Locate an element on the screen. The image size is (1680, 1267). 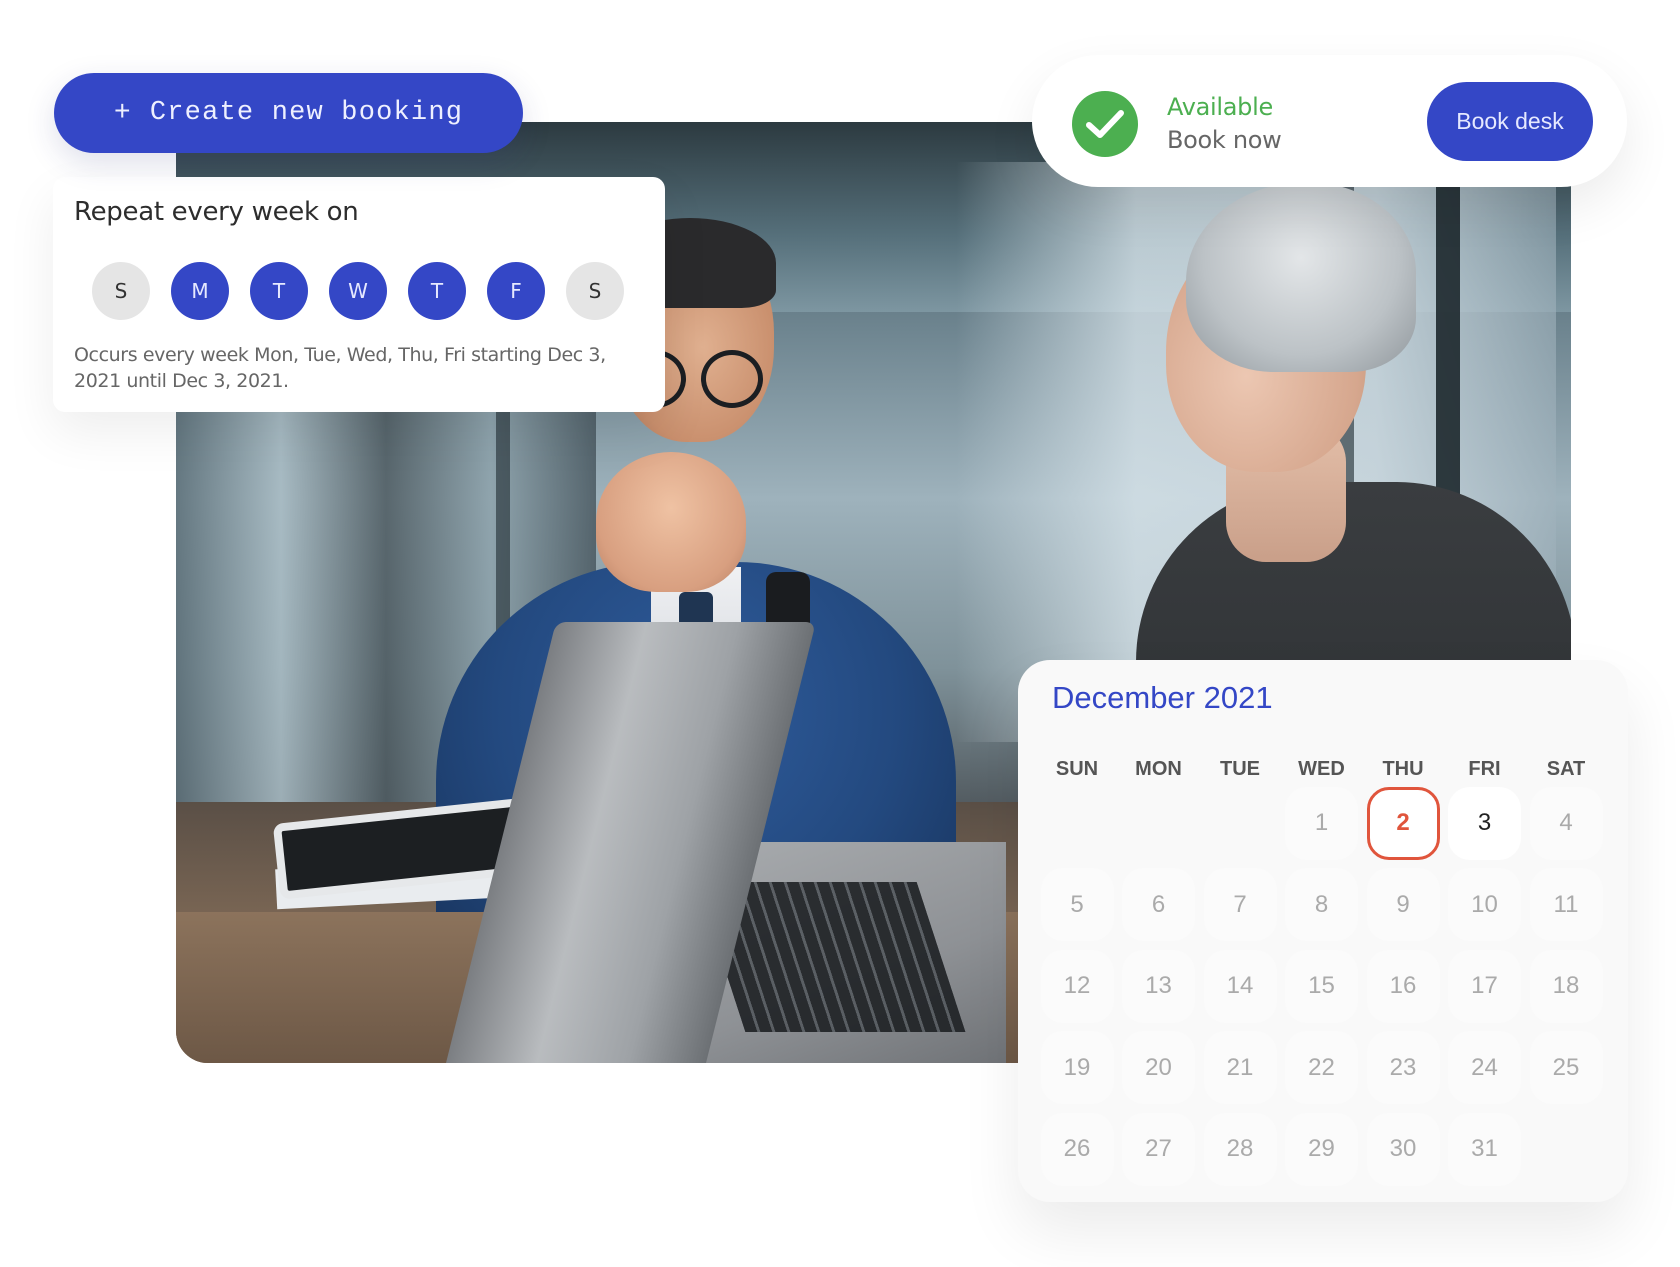
weekday-header: THU is located at coordinates (1403, 769).